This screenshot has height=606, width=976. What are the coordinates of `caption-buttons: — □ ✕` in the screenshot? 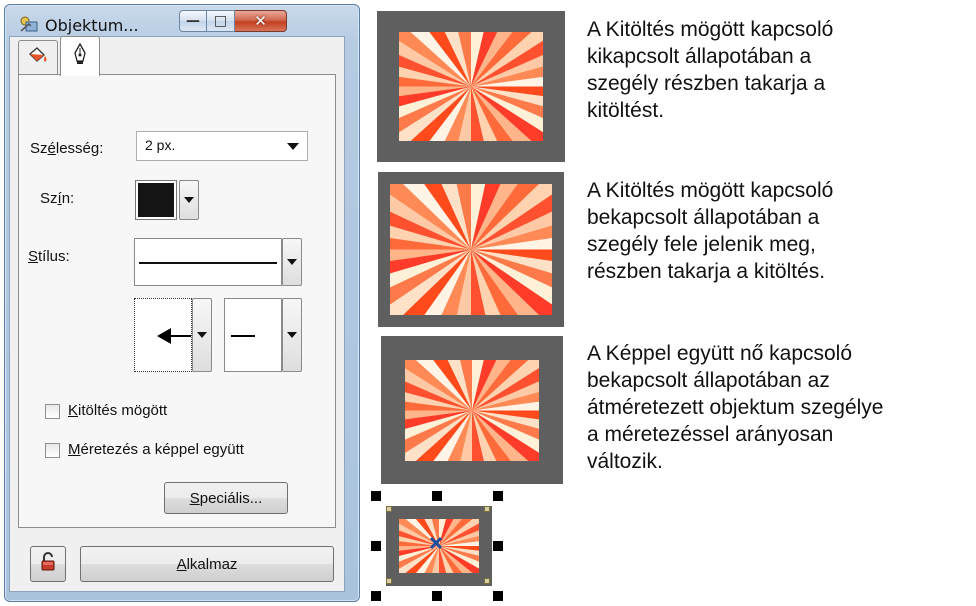 It's located at (233, 21).